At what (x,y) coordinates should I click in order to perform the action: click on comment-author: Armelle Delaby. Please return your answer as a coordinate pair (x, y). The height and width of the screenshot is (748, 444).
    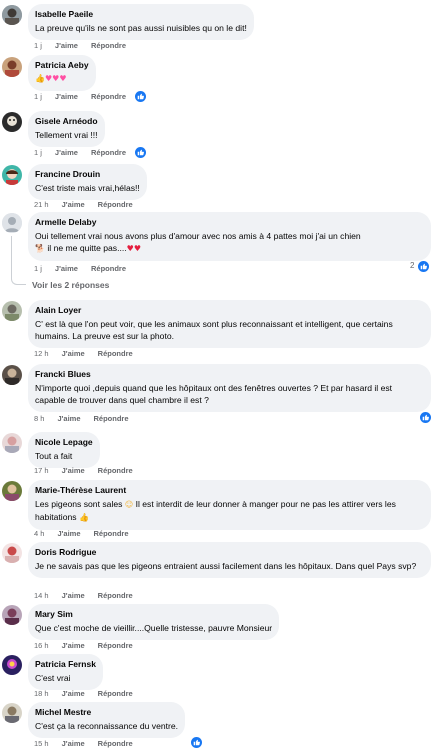
    Looking at the image, I should click on (229, 222).